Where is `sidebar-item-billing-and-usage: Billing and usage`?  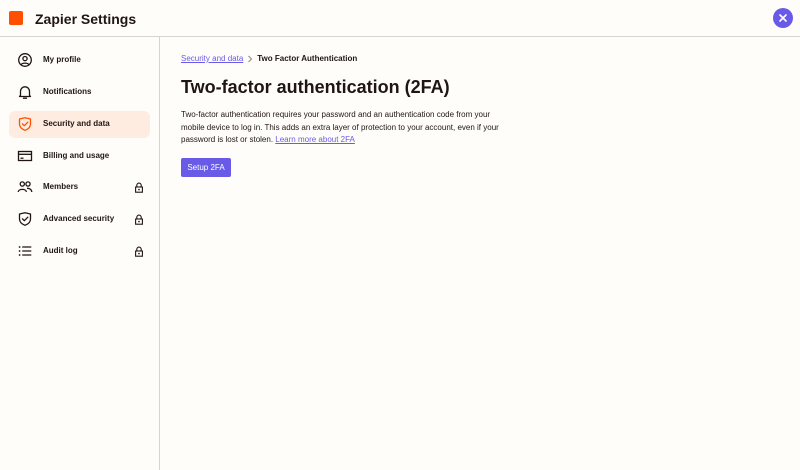
sidebar-item-billing-and-usage: Billing and usage is located at coordinates (79, 156).